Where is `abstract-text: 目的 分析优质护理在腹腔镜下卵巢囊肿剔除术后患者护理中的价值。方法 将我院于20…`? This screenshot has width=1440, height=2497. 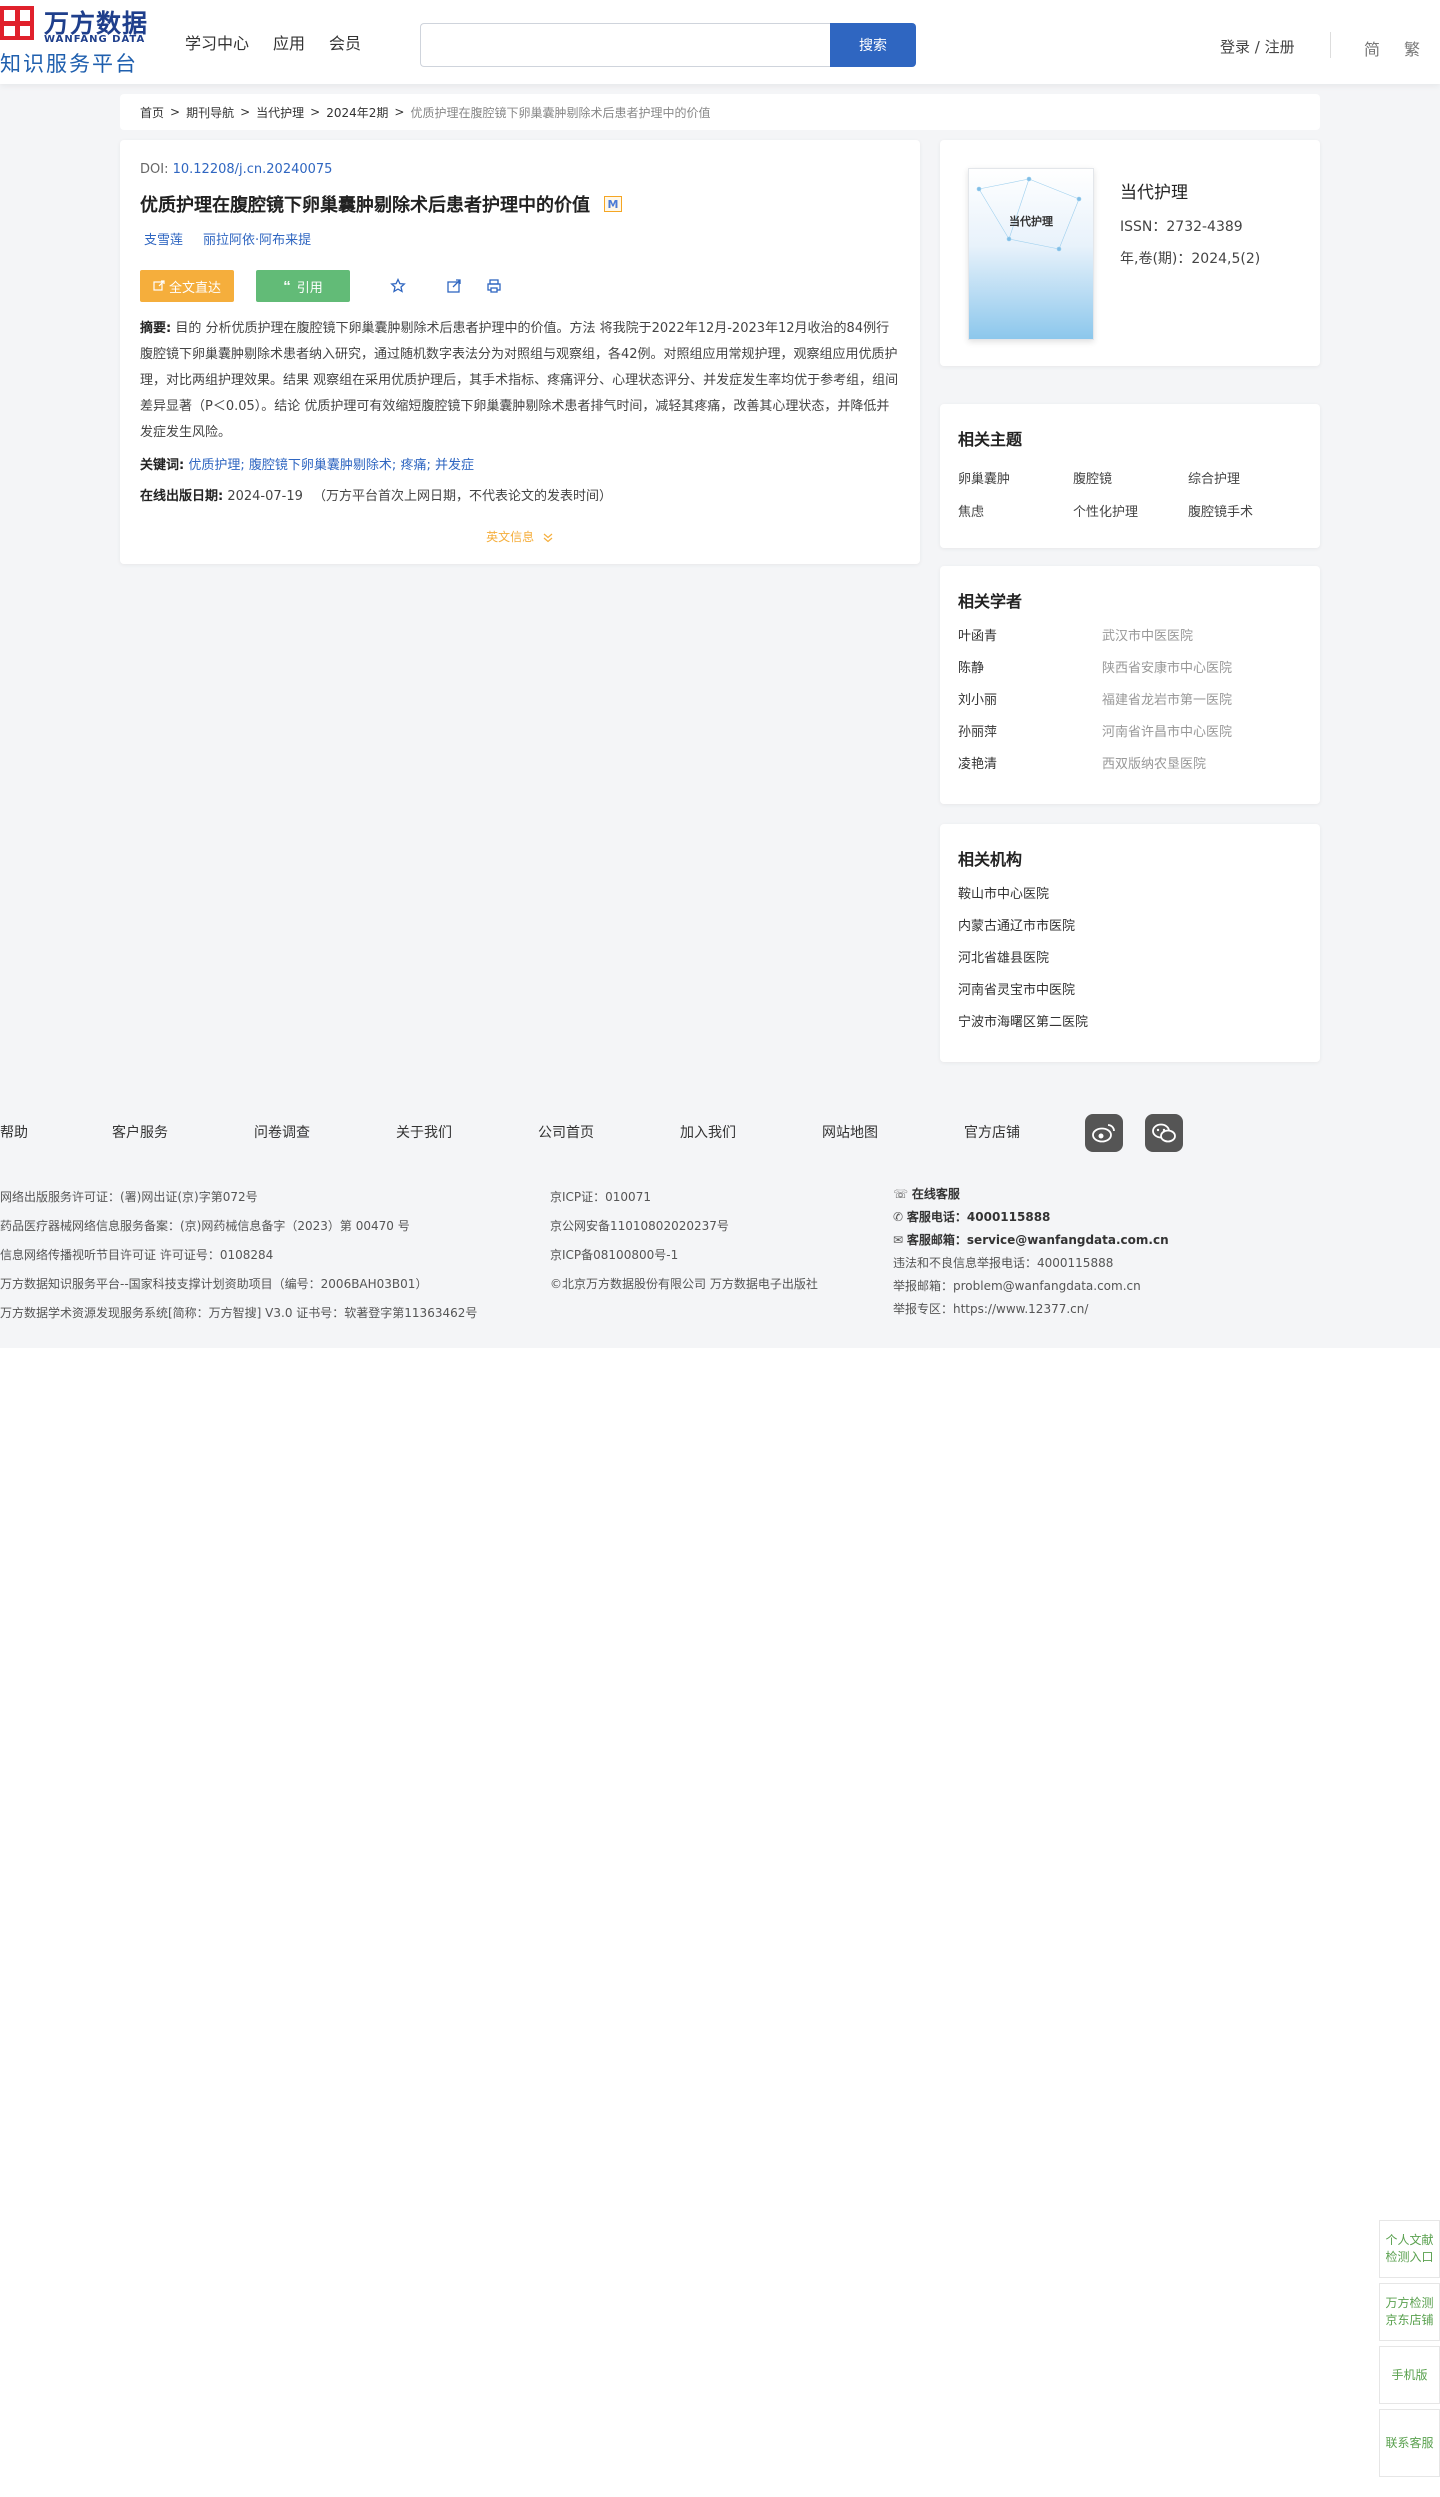
abstract-text: 目的 分析优质护理在腹腔镜下卵巢囊肿剔除术后患者护理中的价值。方法 将我院于20… is located at coordinates (519, 380).